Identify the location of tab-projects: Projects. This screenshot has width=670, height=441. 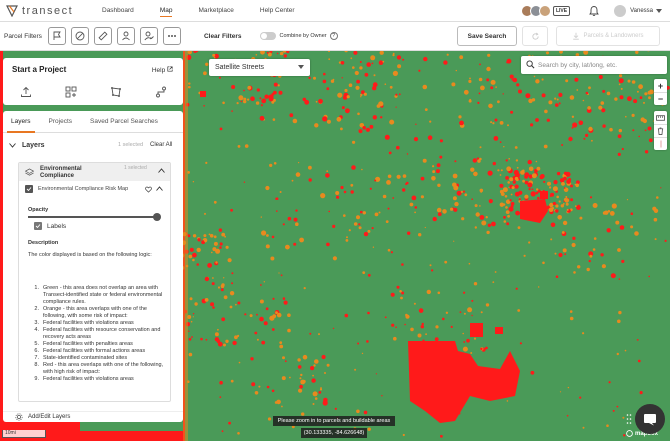
(60, 122).